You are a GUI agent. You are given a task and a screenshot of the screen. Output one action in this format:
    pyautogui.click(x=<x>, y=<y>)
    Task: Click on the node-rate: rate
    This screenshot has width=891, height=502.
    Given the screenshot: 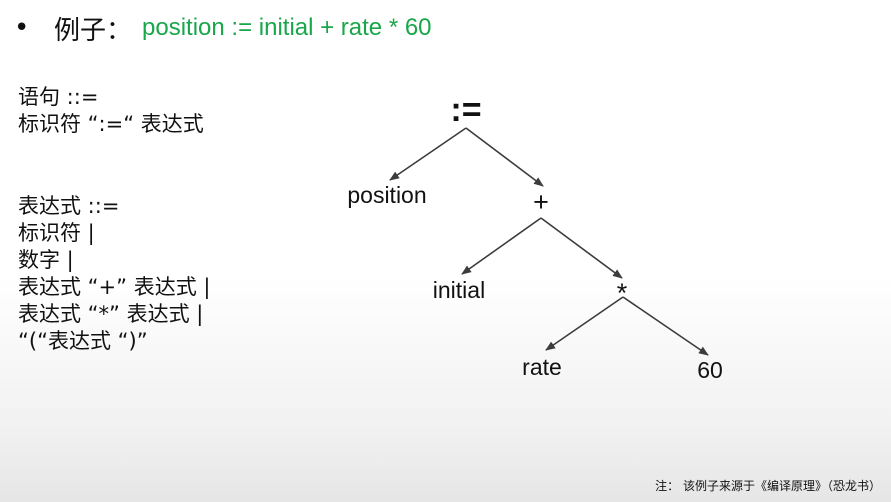 What is the action you would take?
    pyautogui.click(x=542, y=367)
    